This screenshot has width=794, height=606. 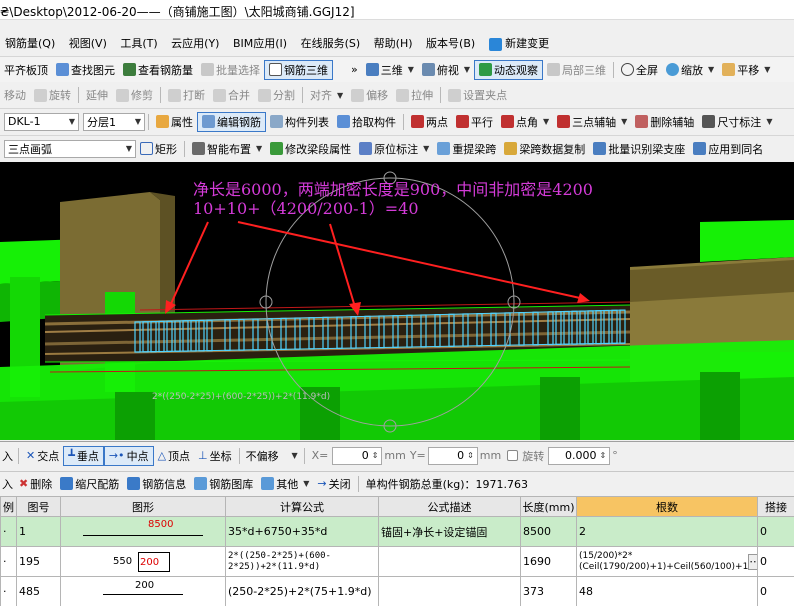 I want to click on layer-select: 分层1 ▼, so click(x=114, y=121).